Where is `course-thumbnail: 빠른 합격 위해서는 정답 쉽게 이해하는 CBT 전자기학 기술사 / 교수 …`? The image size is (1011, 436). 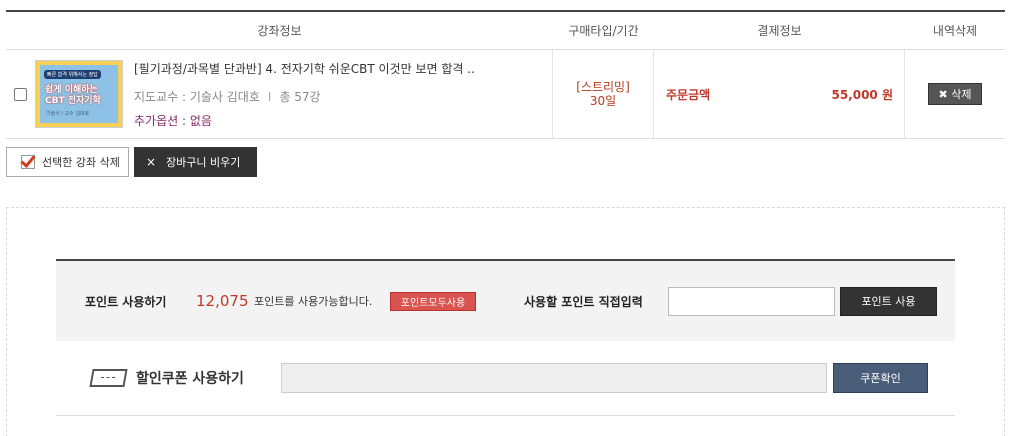 course-thumbnail: 빠른 합격 위해서는 정답 쉽게 이해하는 CBT 전자기학 기술사 / 교수 … is located at coordinates (79, 94).